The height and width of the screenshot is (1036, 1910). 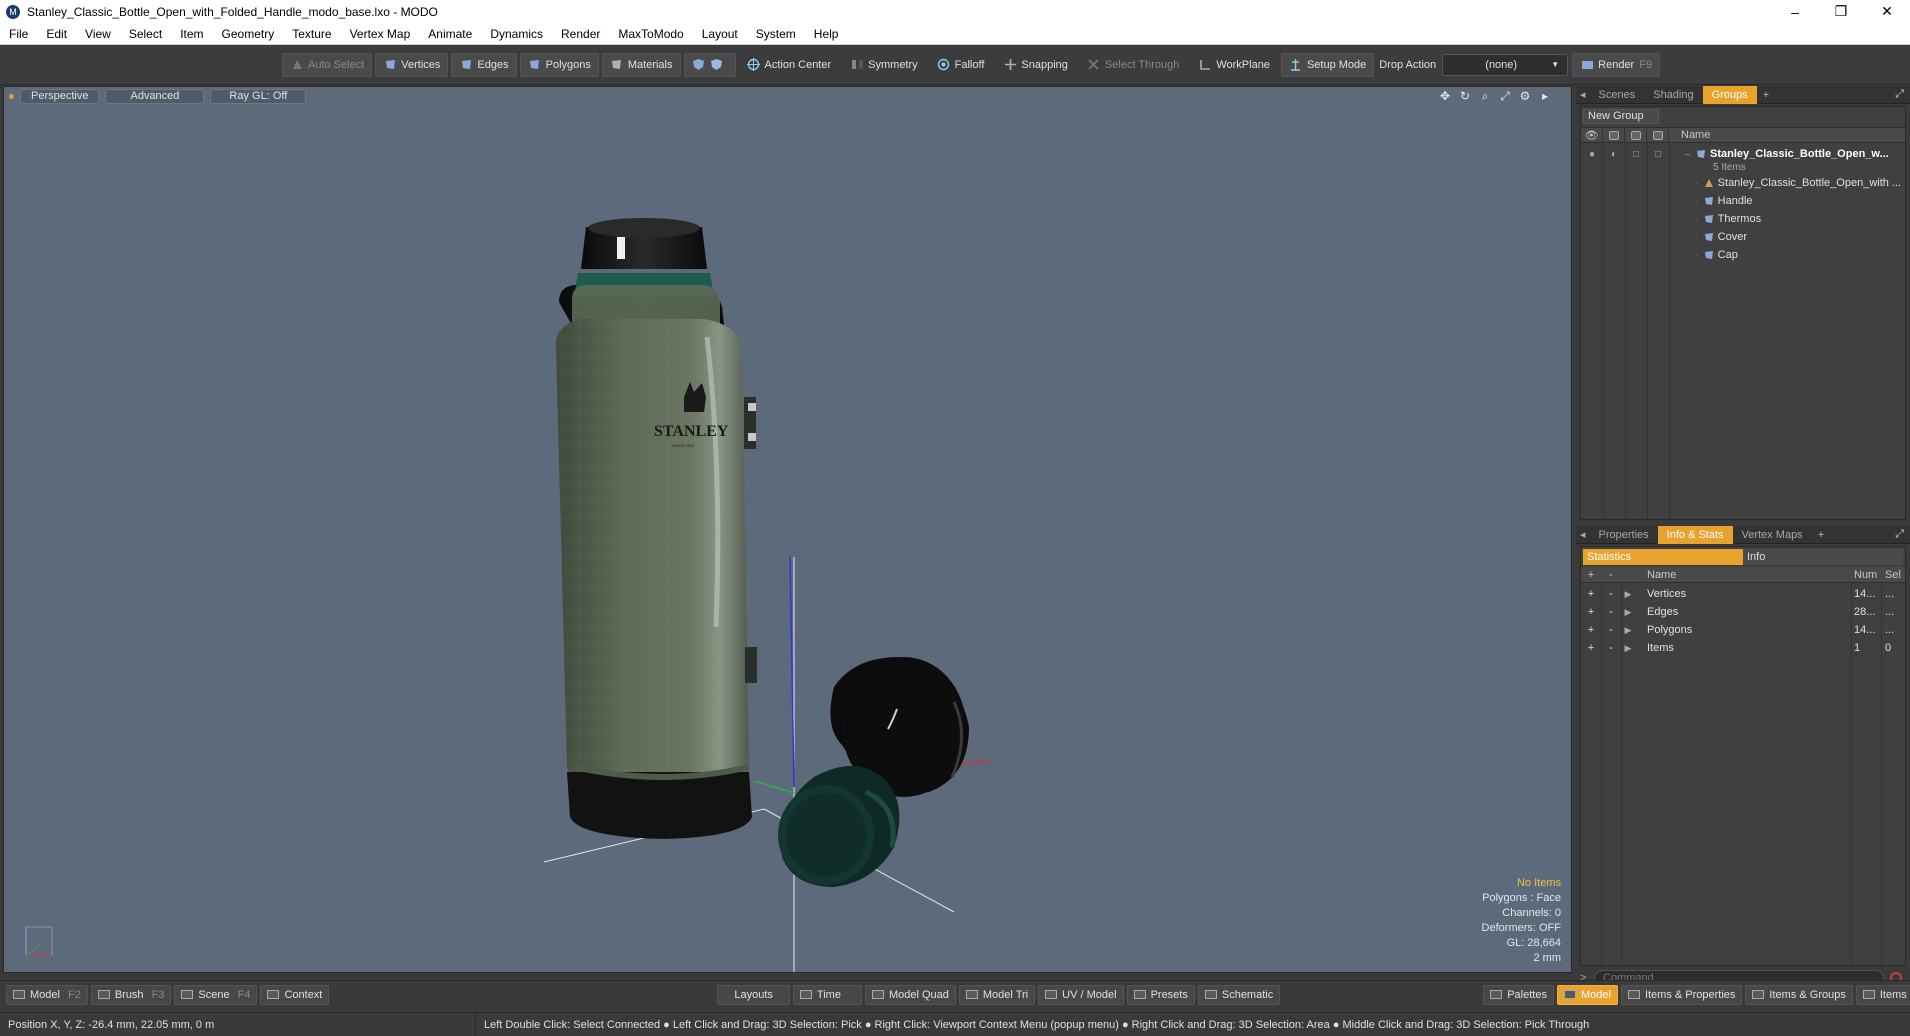 I want to click on select-toggle-icon: □, so click(x=1658, y=154).